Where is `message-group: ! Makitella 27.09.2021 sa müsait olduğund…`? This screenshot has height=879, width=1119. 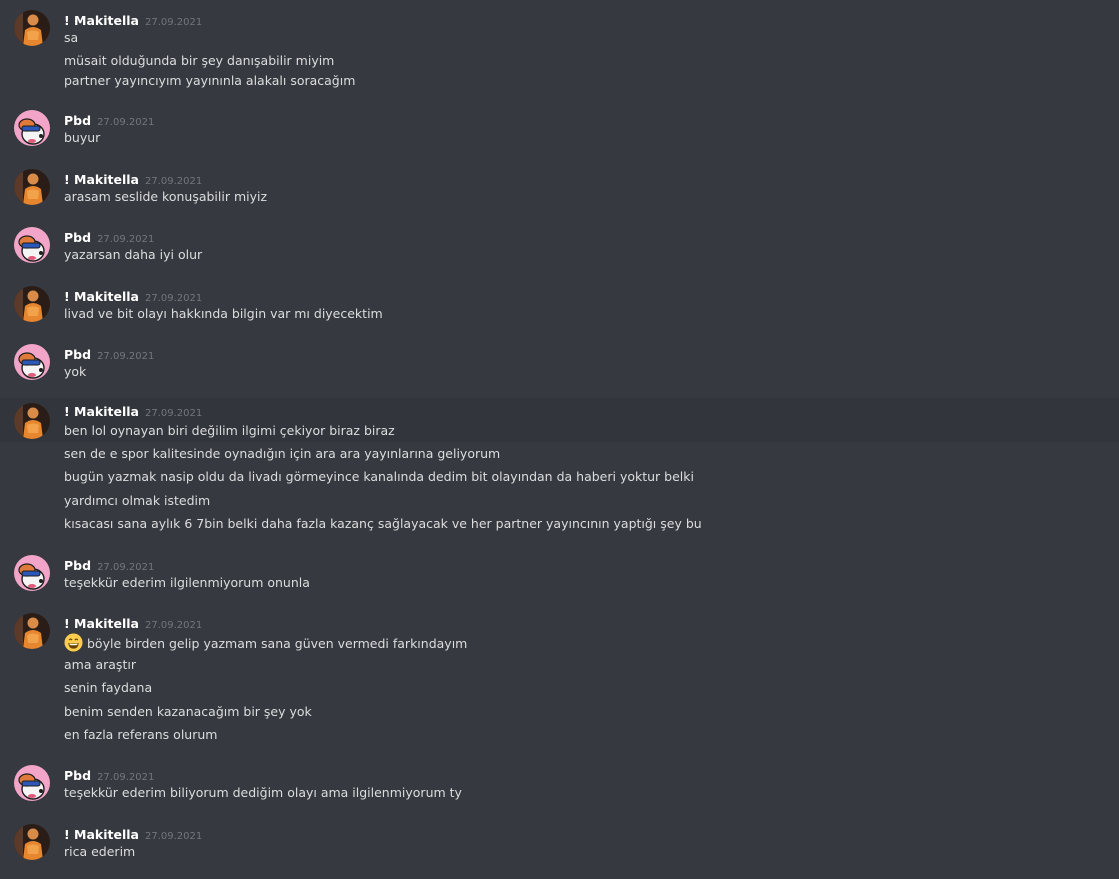
message-group: ! Makitella 27.09.2021 sa müsait olduğund… is located at coordinates (559, 52).